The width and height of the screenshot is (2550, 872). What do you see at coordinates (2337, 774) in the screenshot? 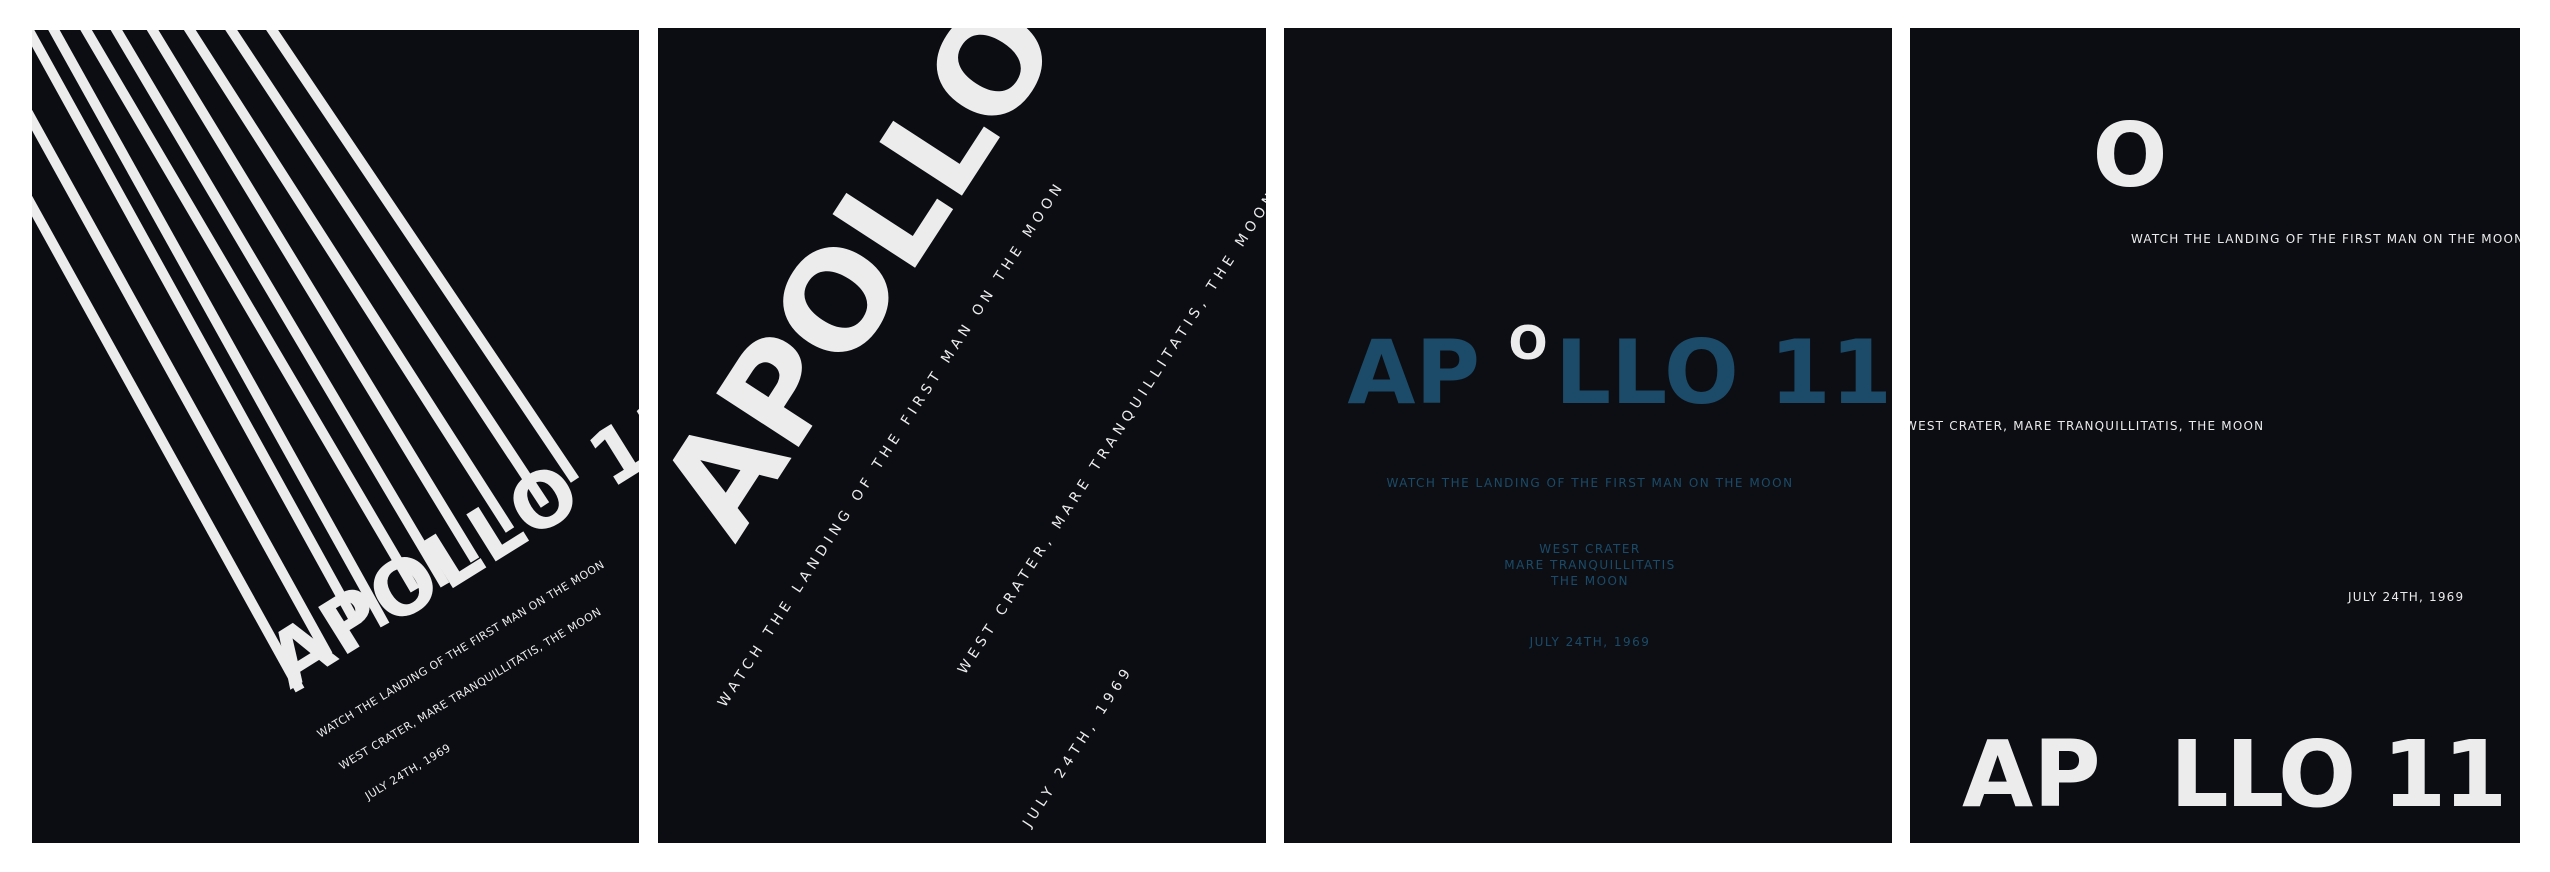
I see `poster-4-title-right: LLO 11` at bounding box center [2337, 774].